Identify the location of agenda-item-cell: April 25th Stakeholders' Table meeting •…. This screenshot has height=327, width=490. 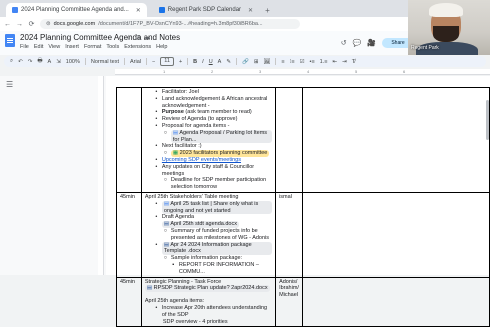
(208, 234).